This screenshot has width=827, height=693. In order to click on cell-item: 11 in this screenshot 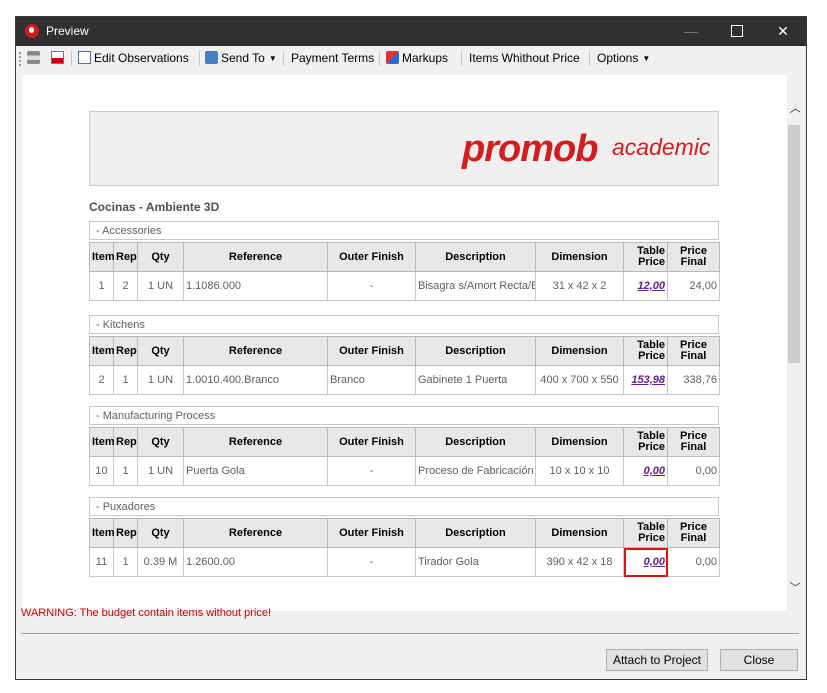, I will do `click(101, 562)`.